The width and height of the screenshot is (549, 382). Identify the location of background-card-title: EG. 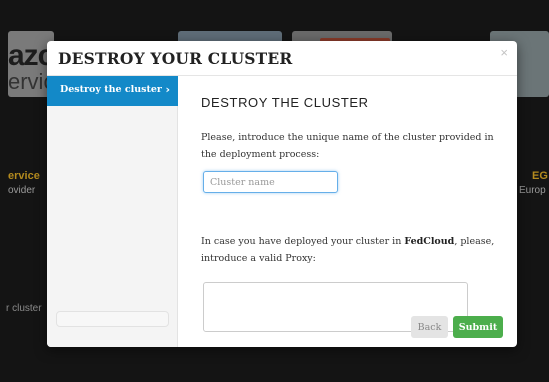
(540, 176).